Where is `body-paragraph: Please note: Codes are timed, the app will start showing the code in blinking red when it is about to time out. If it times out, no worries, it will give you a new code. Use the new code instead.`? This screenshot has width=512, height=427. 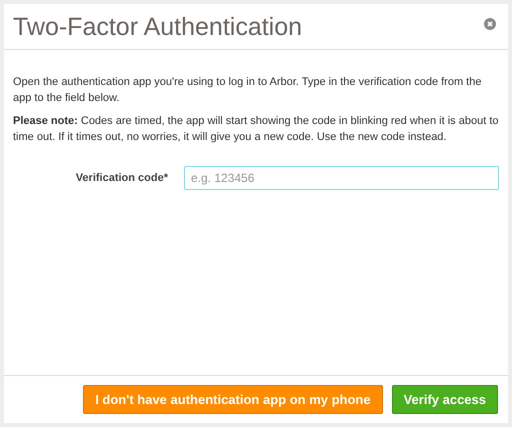 body-paragraph: Please note: Codes are timed, the app will start showing the code in blinking red when it is about to time out. If it times out, no worries, it will give you a new code. Use the new code instead. is located at coordinates (256, 129).